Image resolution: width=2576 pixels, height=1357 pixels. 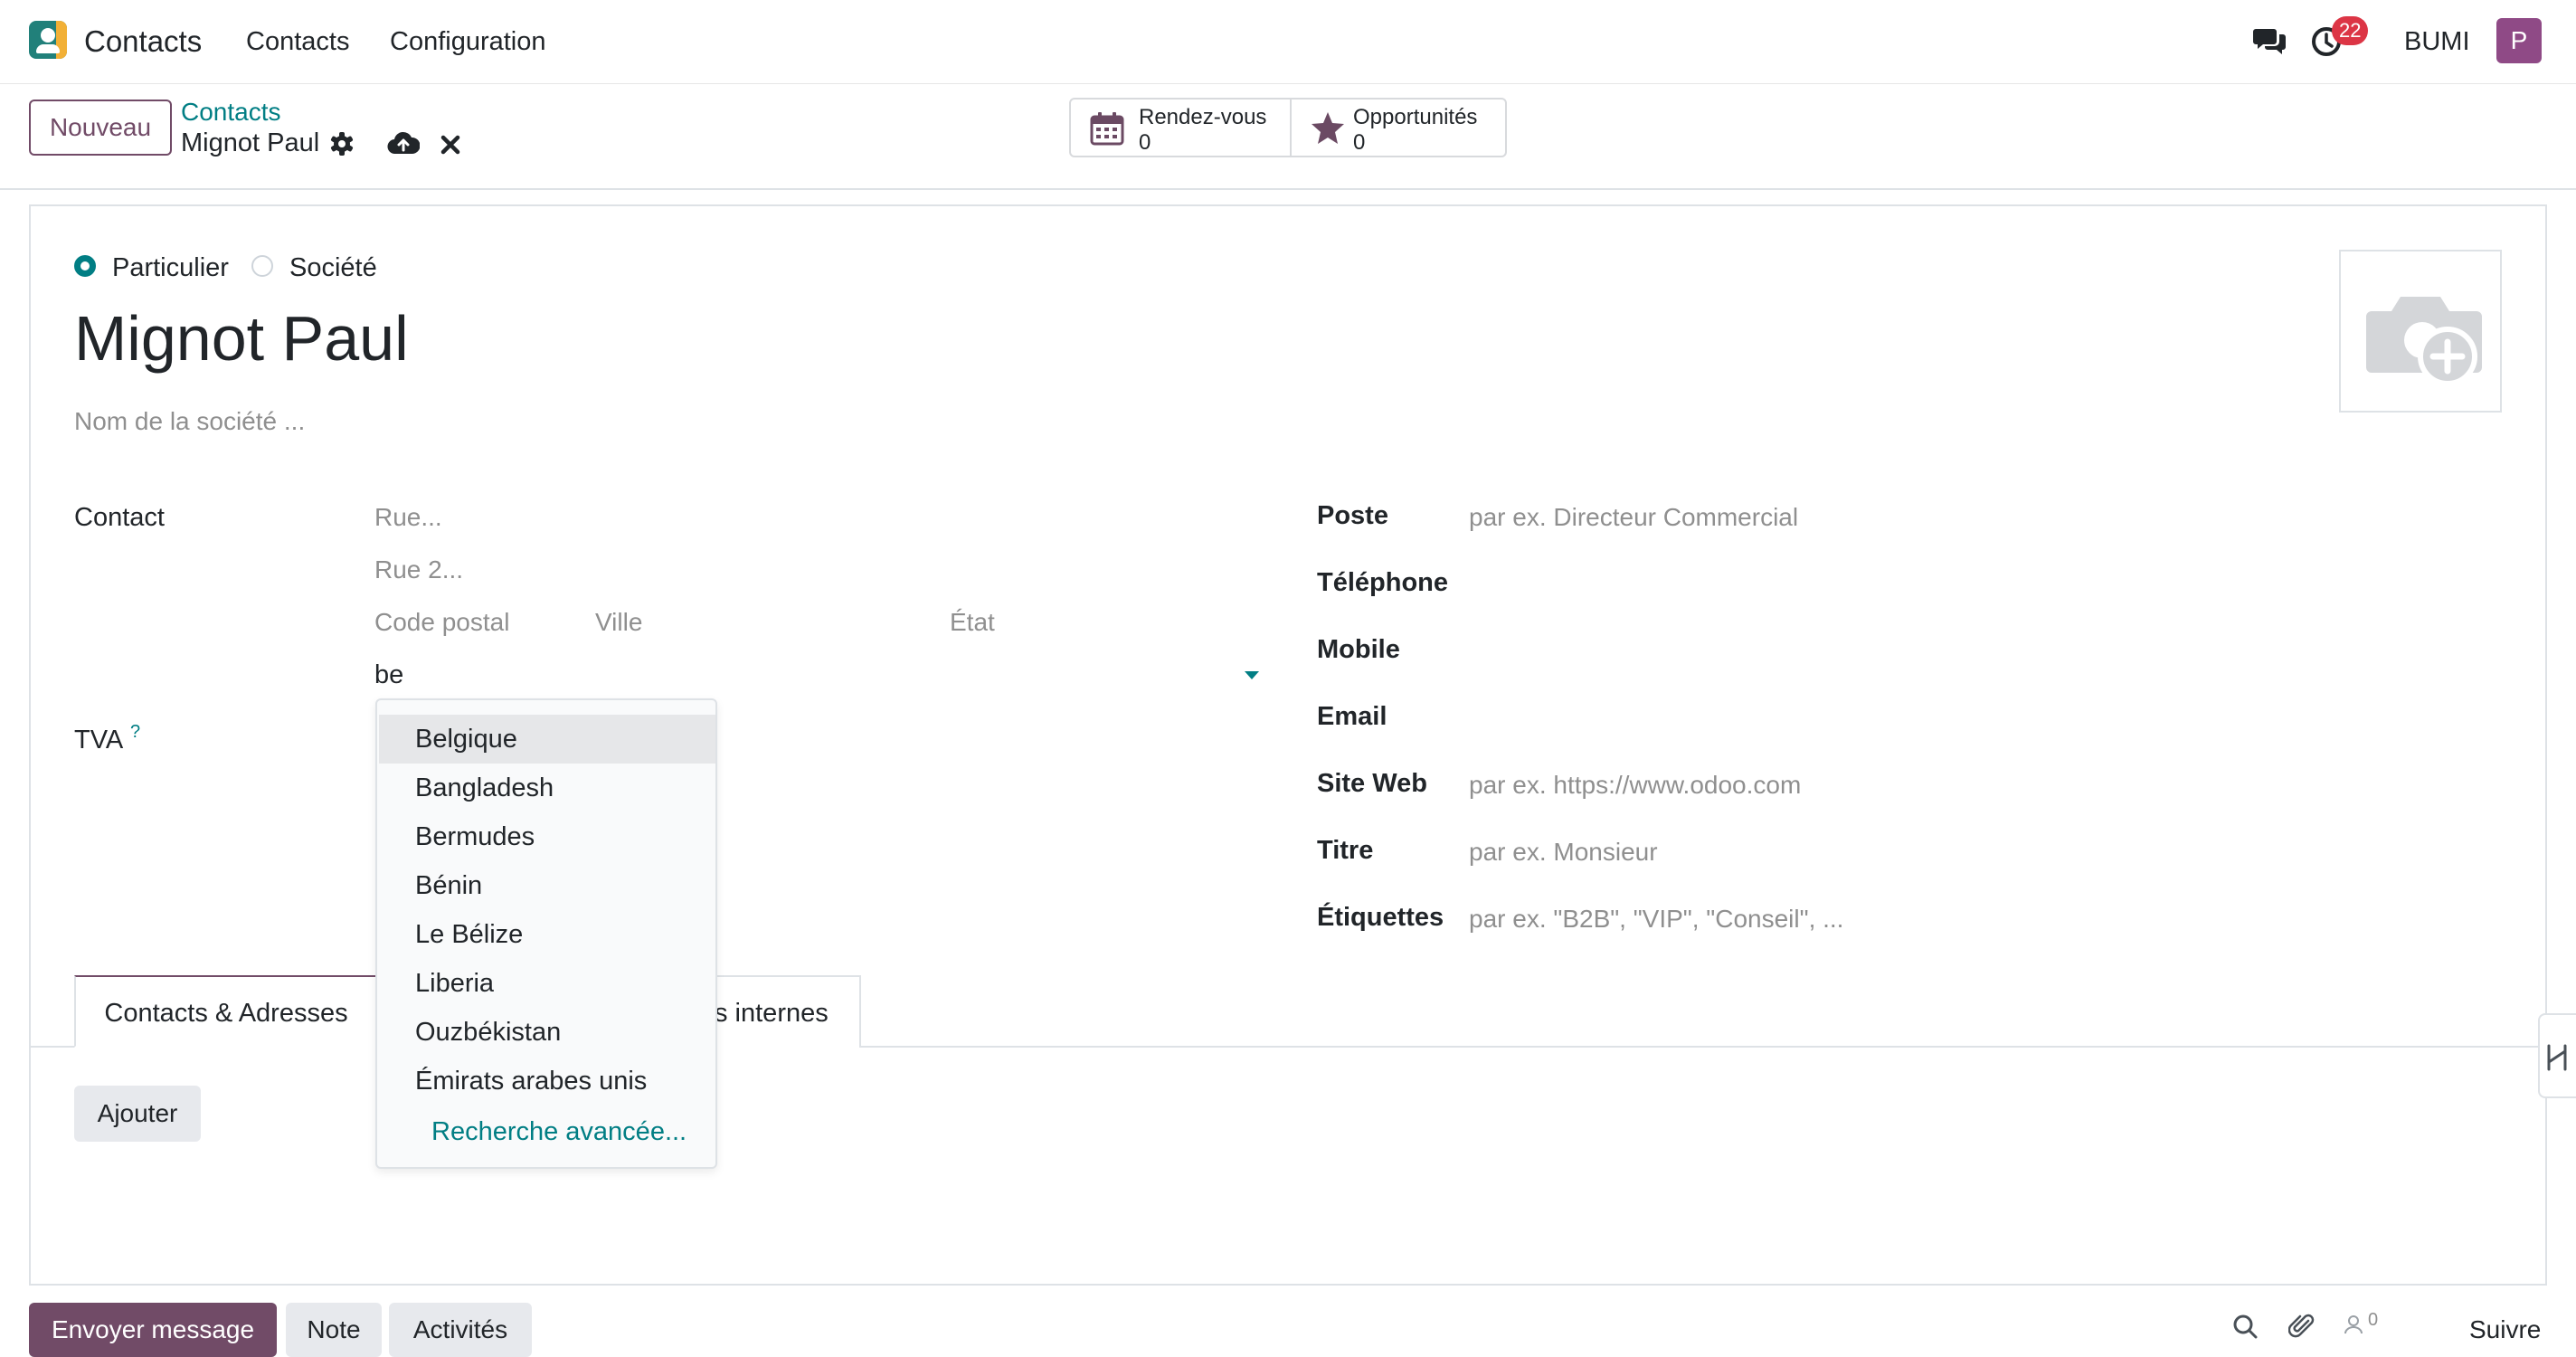 What do you see at coordinates (388, 675) in the screenshot?
I see `country-field: be` at bounding box center [388, 675].